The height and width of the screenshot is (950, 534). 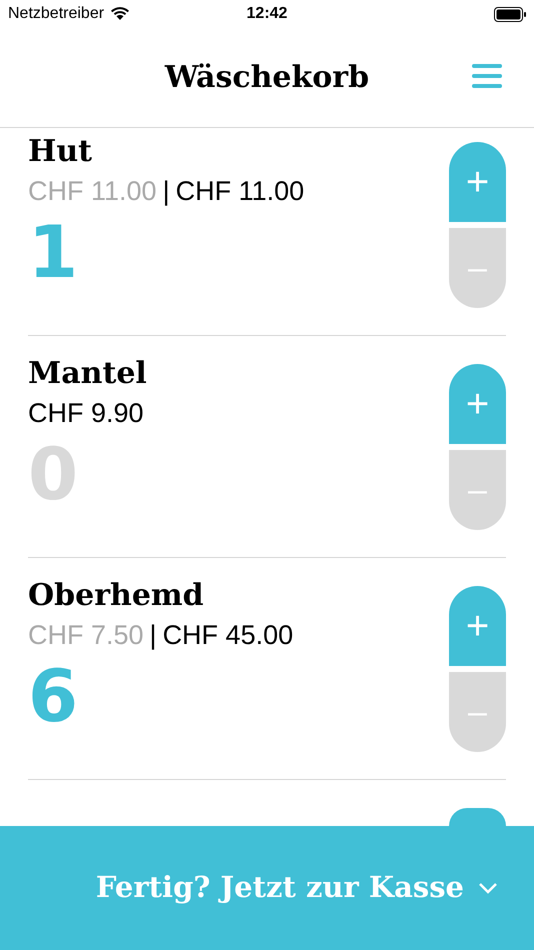 I want to click on menu-button, so click(x=487, y=76).